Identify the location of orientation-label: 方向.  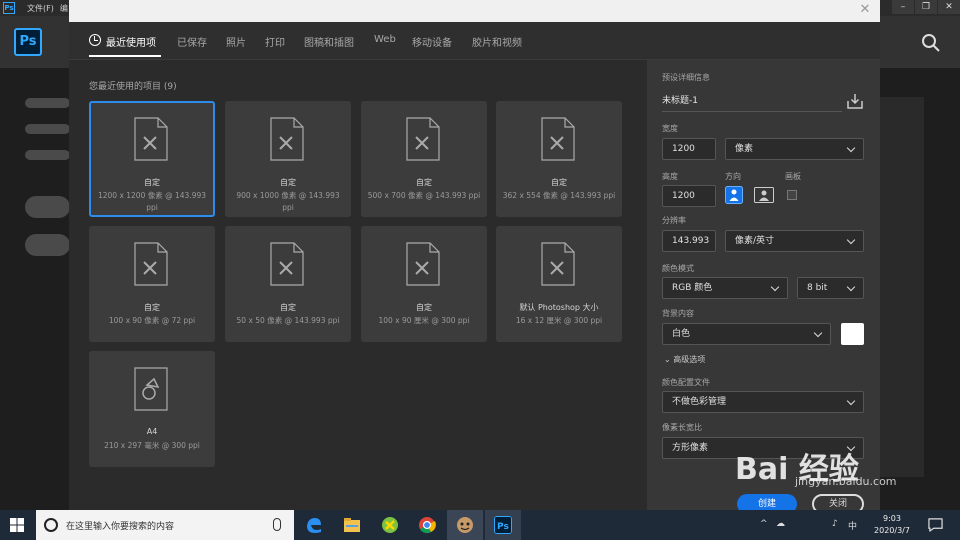
(733, 176).